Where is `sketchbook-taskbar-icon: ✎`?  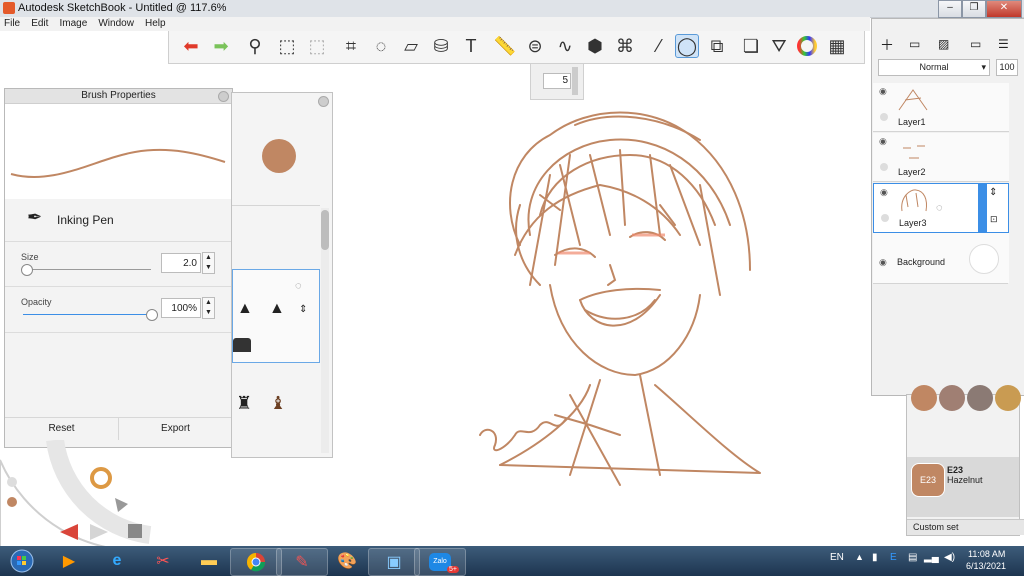
sketchbook-taskbar-icon: ✎ is located at coordinates (302, 562).